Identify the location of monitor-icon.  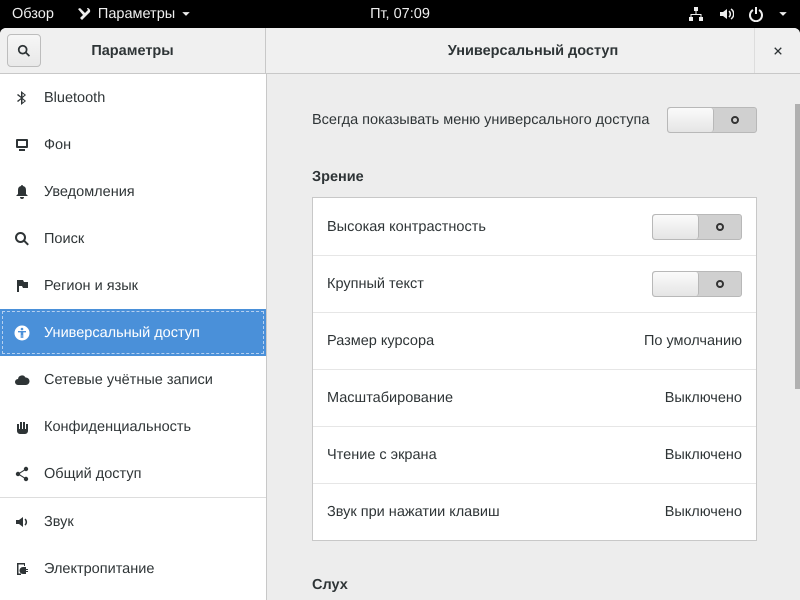
(22, 144).